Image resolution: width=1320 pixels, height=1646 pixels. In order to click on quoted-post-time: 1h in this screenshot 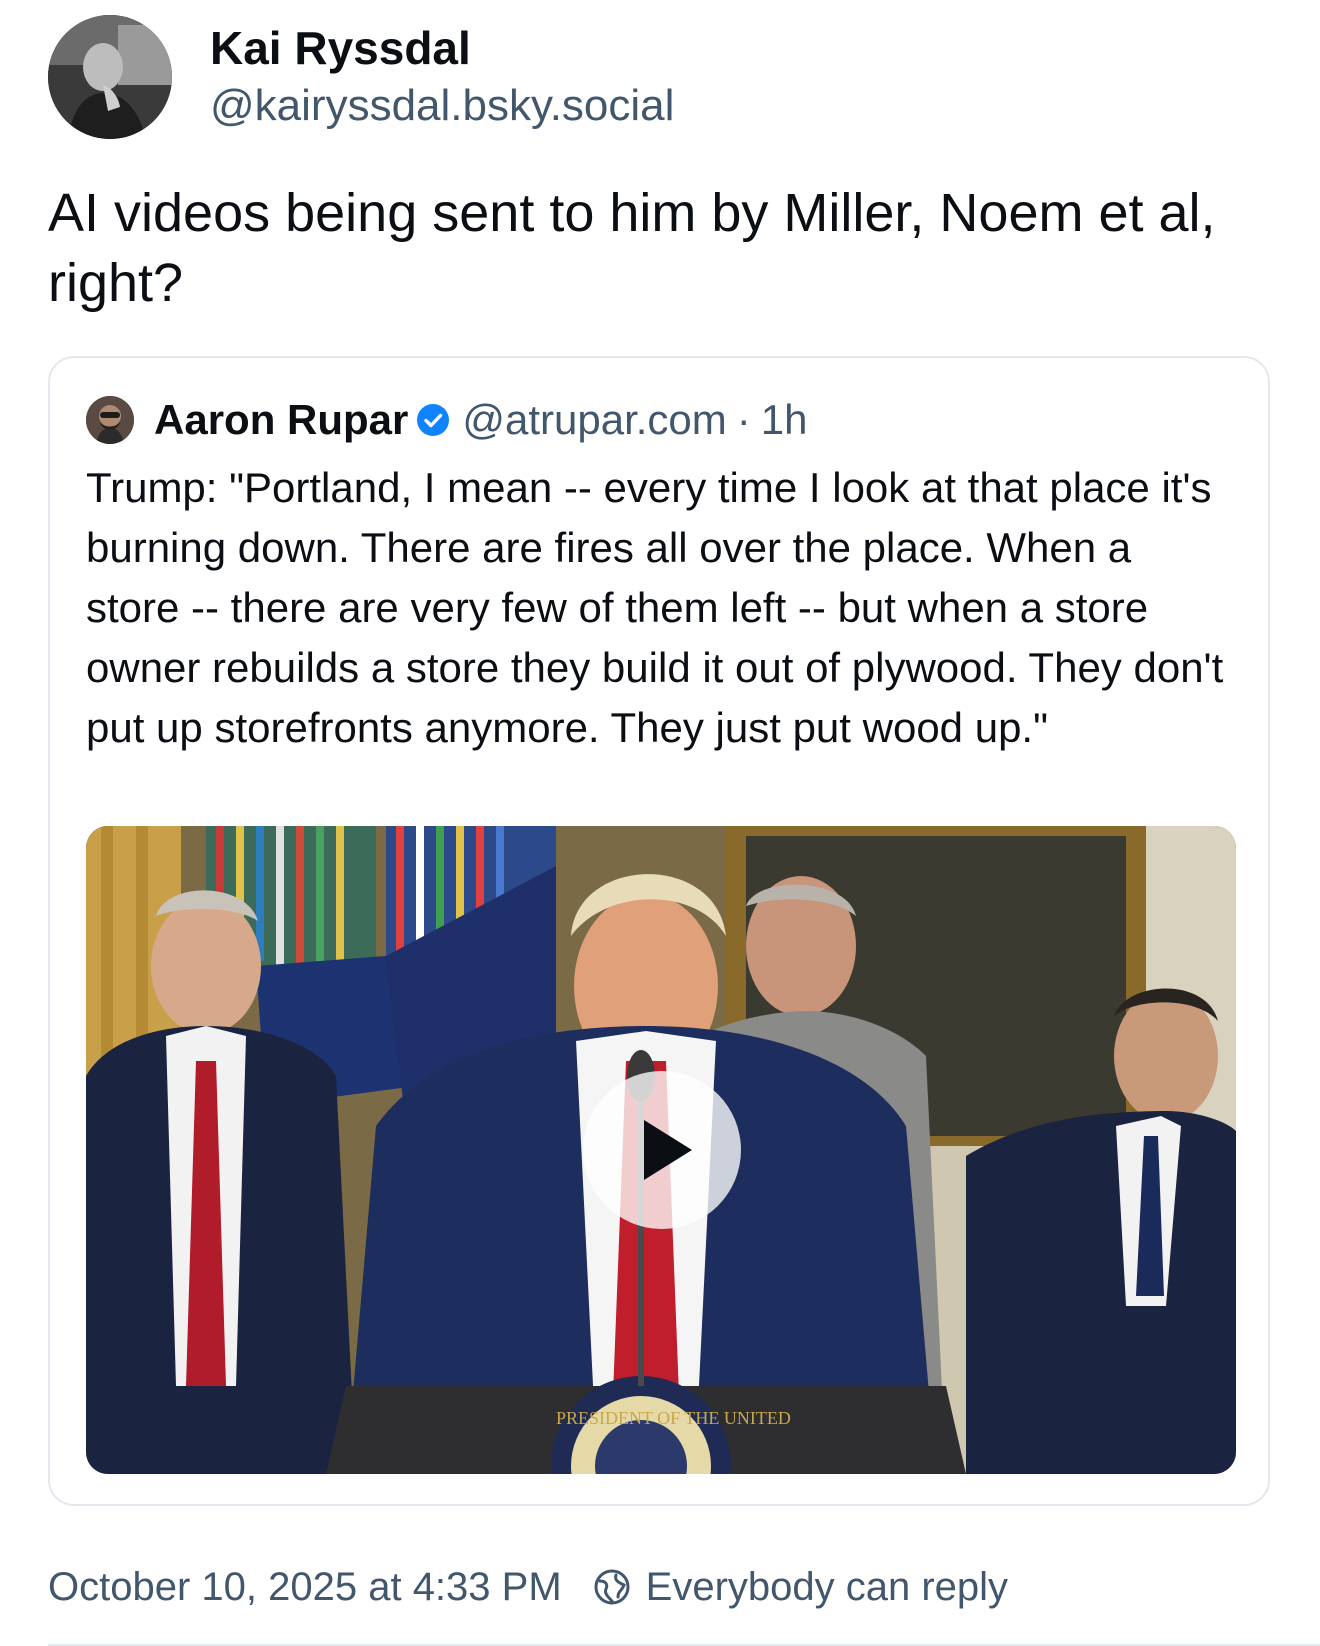, I will do `click(784, 420)`.